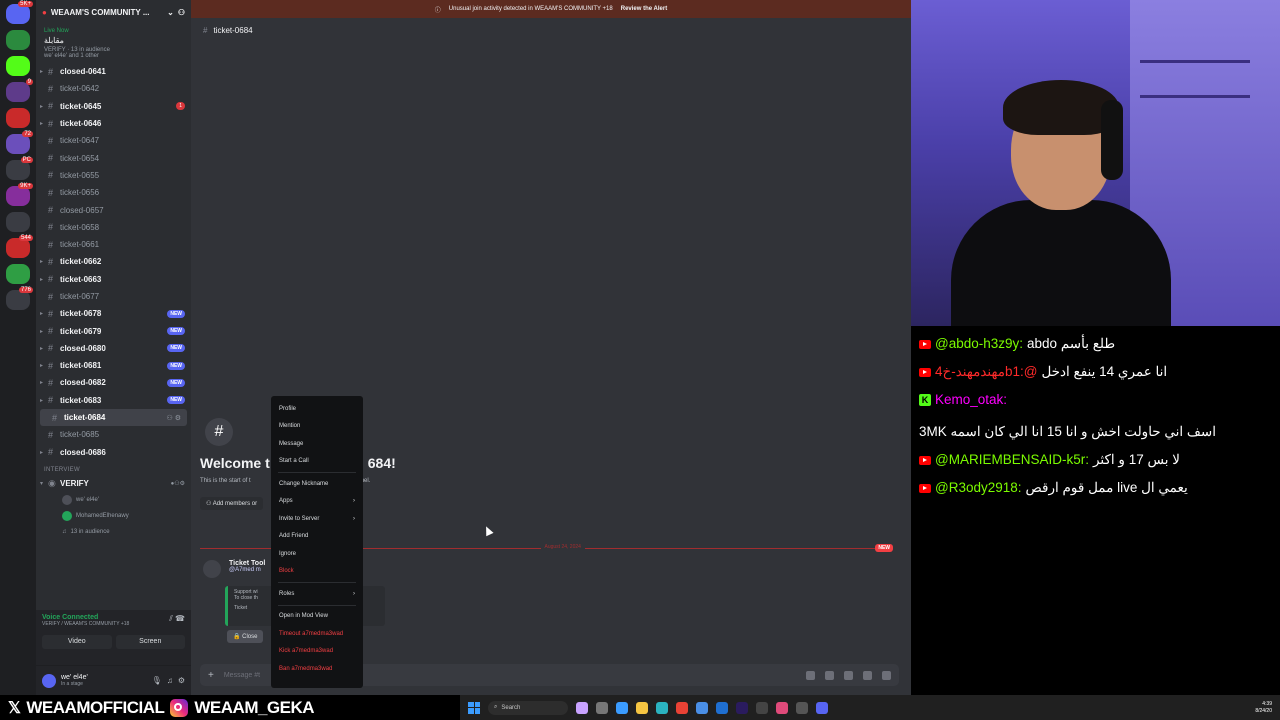 This screenshot has width=1280, height=720. Describe the element at coordinates (113, 452) in the screenshot. I see `channel-item: ▸ # closed-0686` at that location.